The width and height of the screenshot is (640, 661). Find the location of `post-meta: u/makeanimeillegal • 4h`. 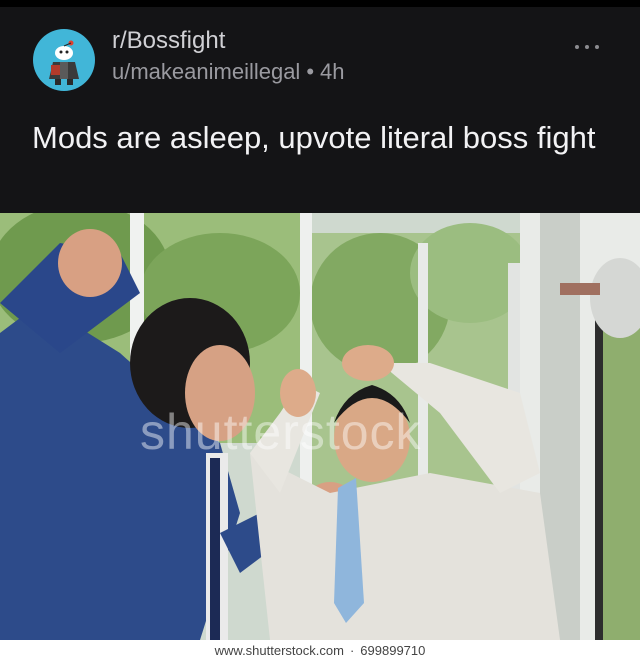

post-meta: u/makeanimeillegal • 4h is located at coordinates (228, 72).